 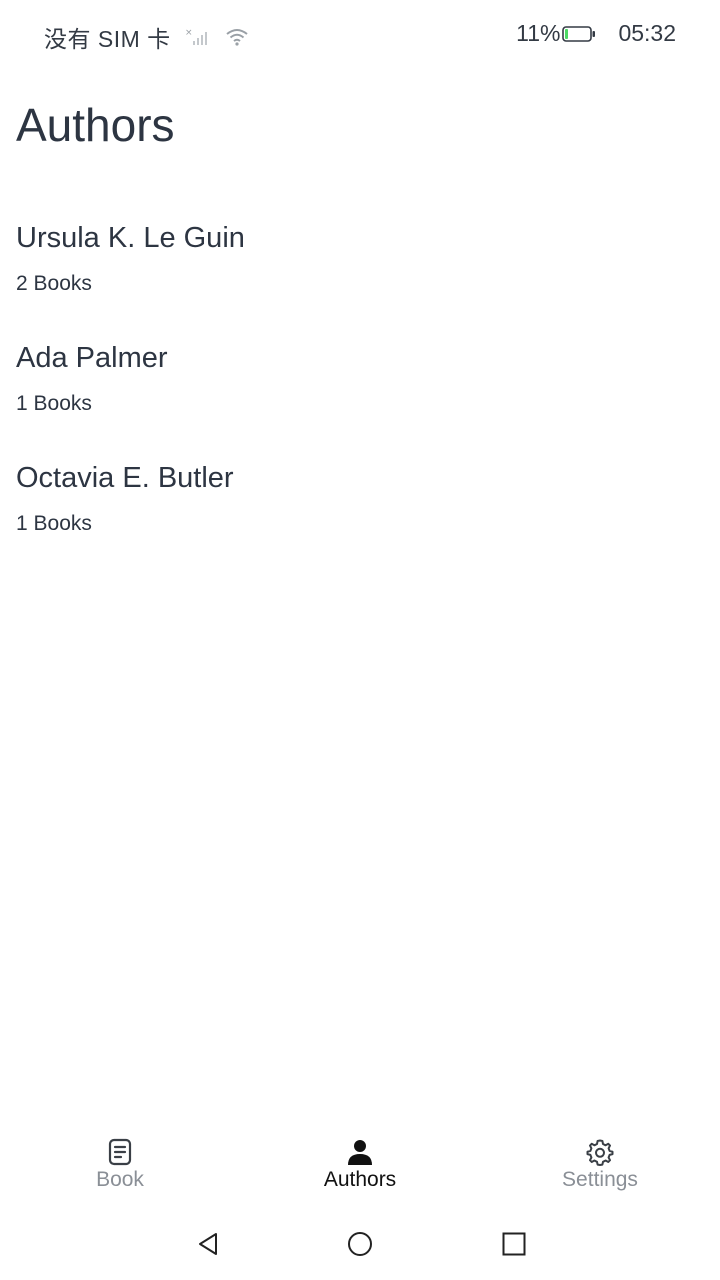 I want to click on author-name: Octavia E. Butler, so click(x=125, y=478).